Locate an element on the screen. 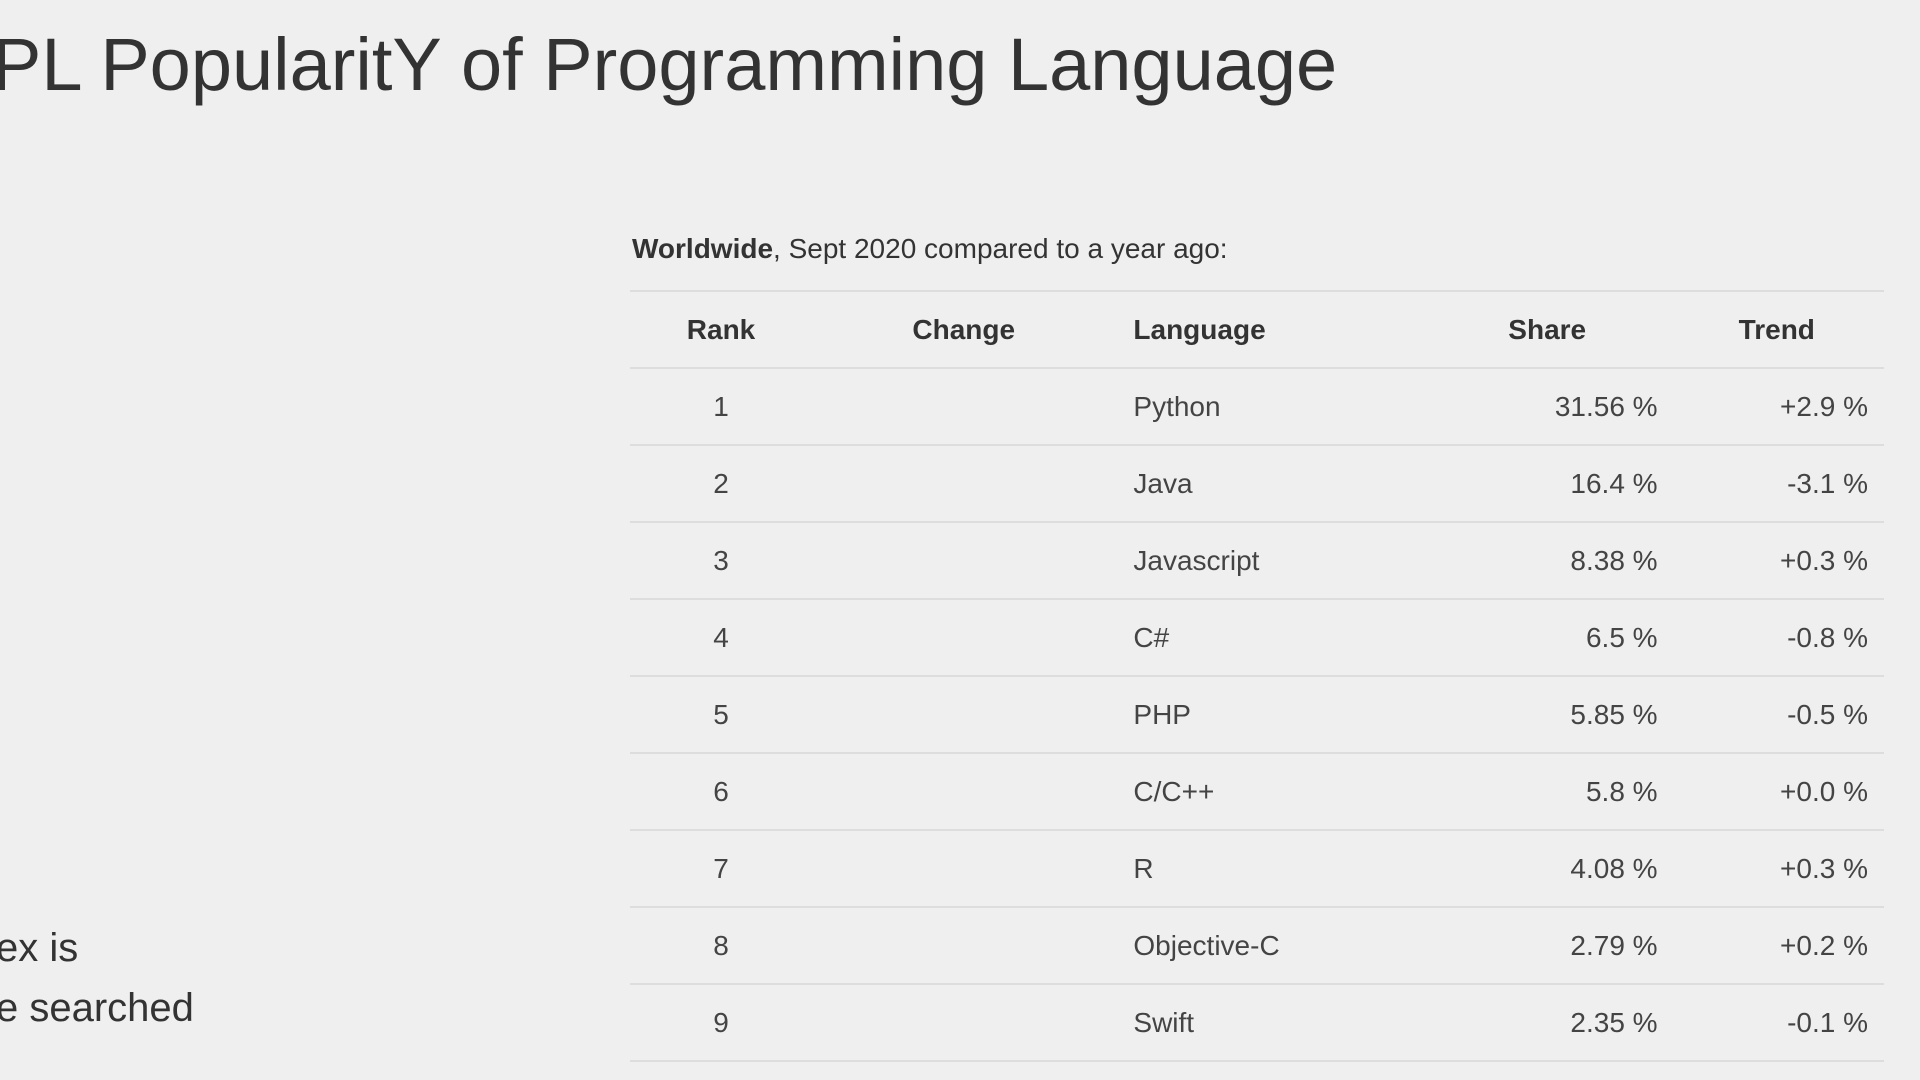  cell-share: 16.4 % is located at coordinates (1547, 483).